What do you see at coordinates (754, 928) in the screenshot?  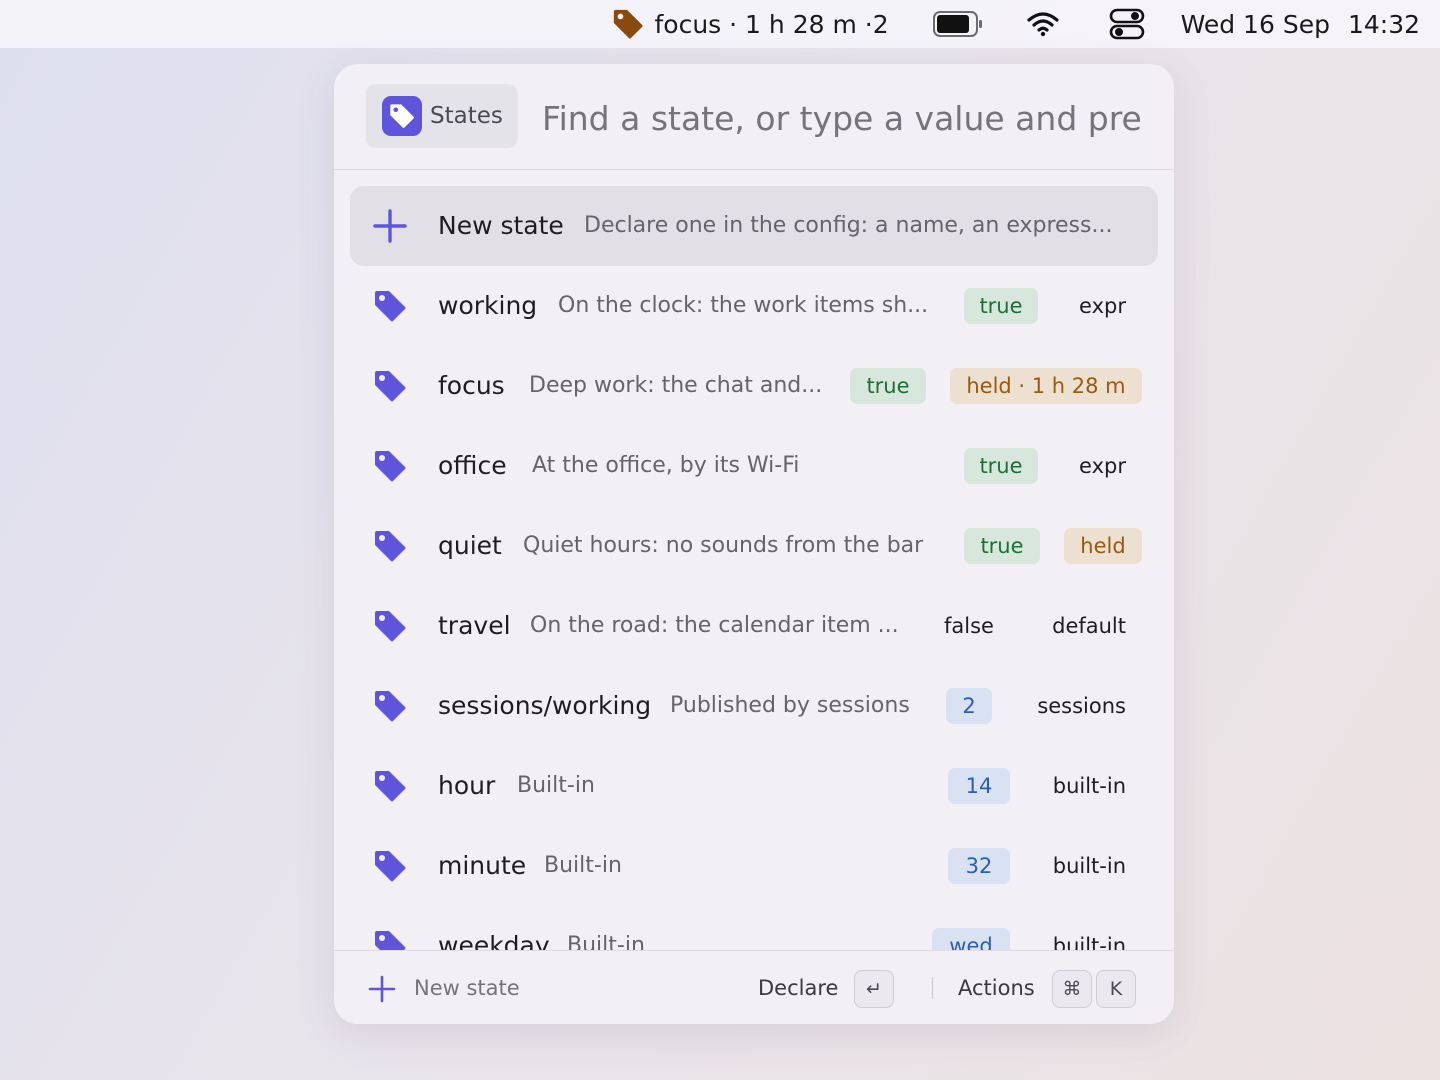 I see `list-item: weekday Built-in wed built-in` at bounding box center [754, 928].